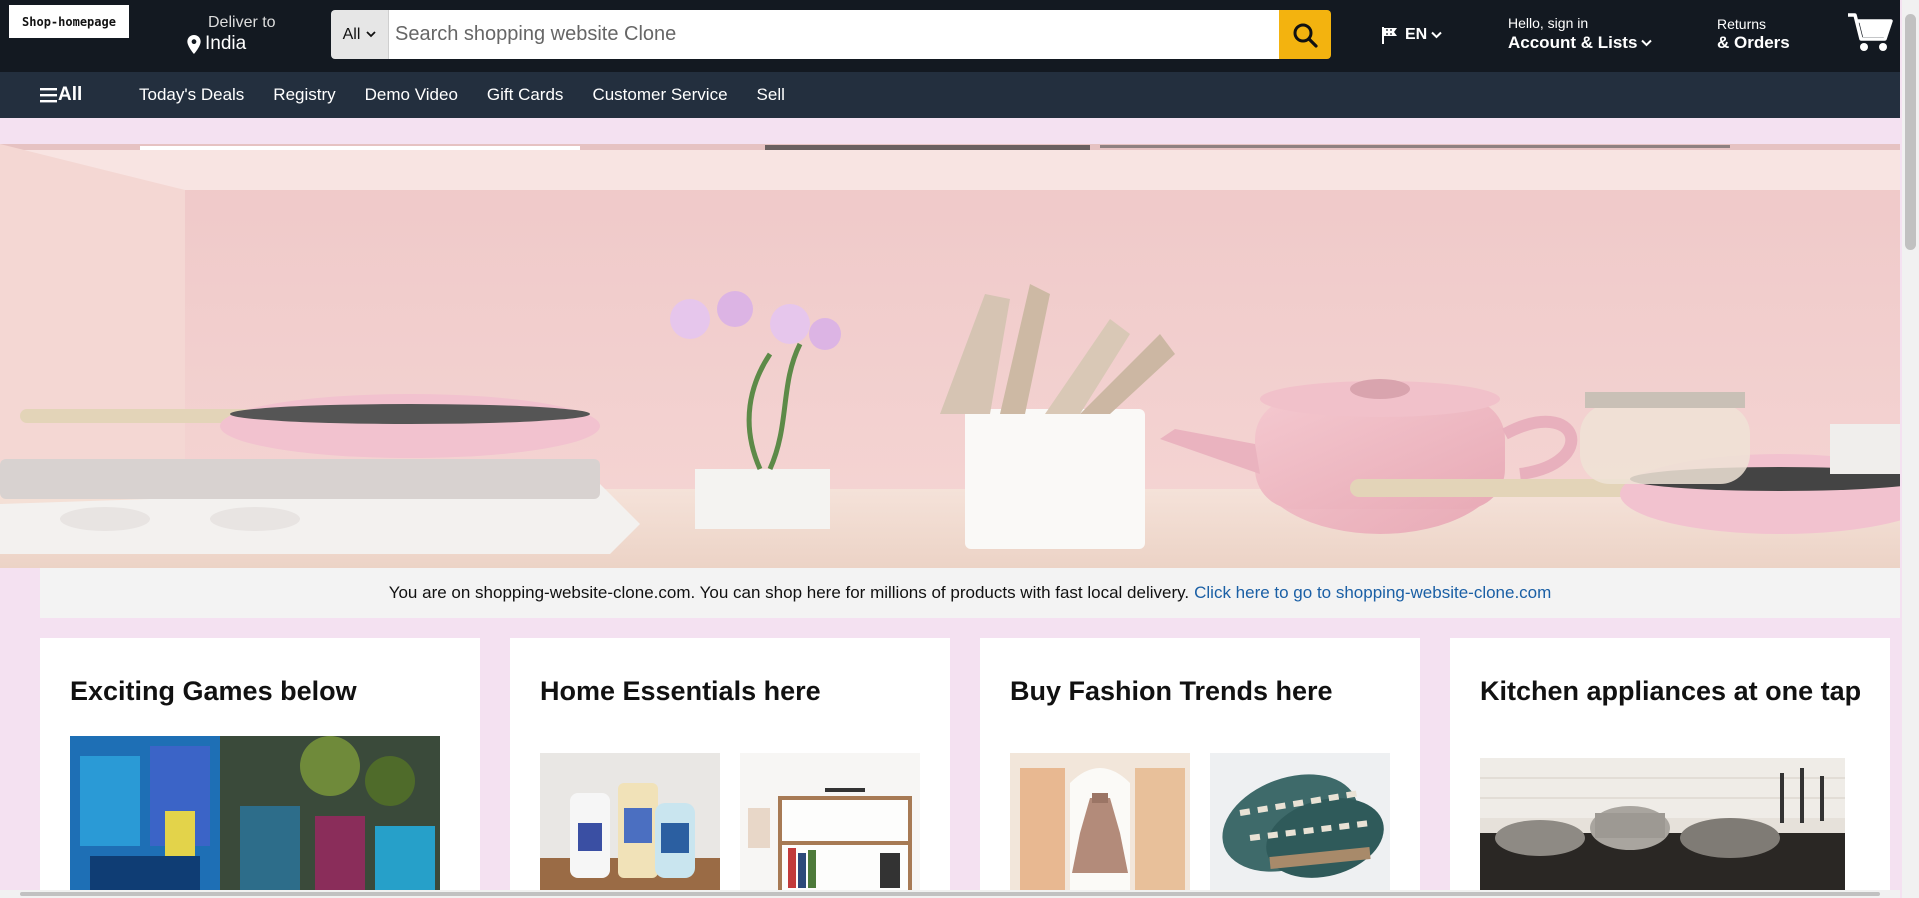  I want to click on nav-item-customer-service: Customer Service, so click(659, 95).